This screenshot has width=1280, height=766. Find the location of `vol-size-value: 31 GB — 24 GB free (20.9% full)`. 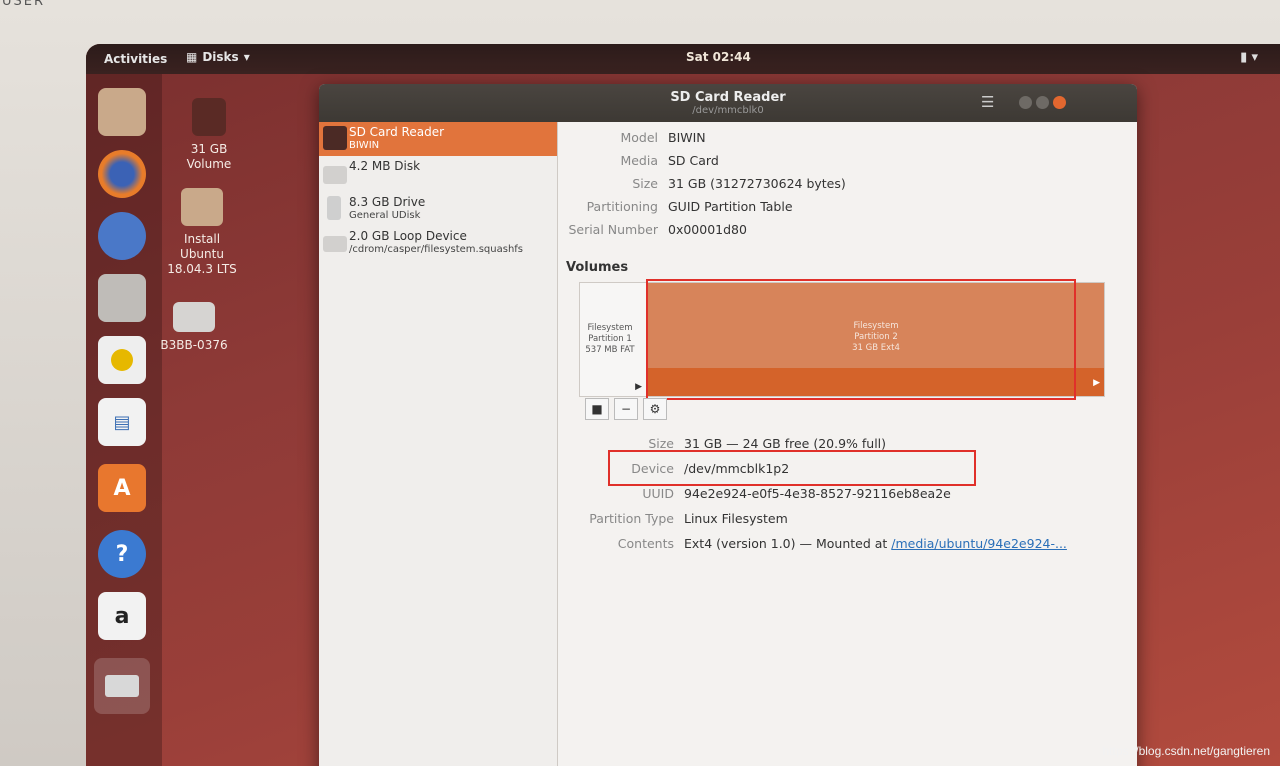

vol-size-value: 31 GB — 24 GB free (20.9% full) is located at coordinates (785, 443).